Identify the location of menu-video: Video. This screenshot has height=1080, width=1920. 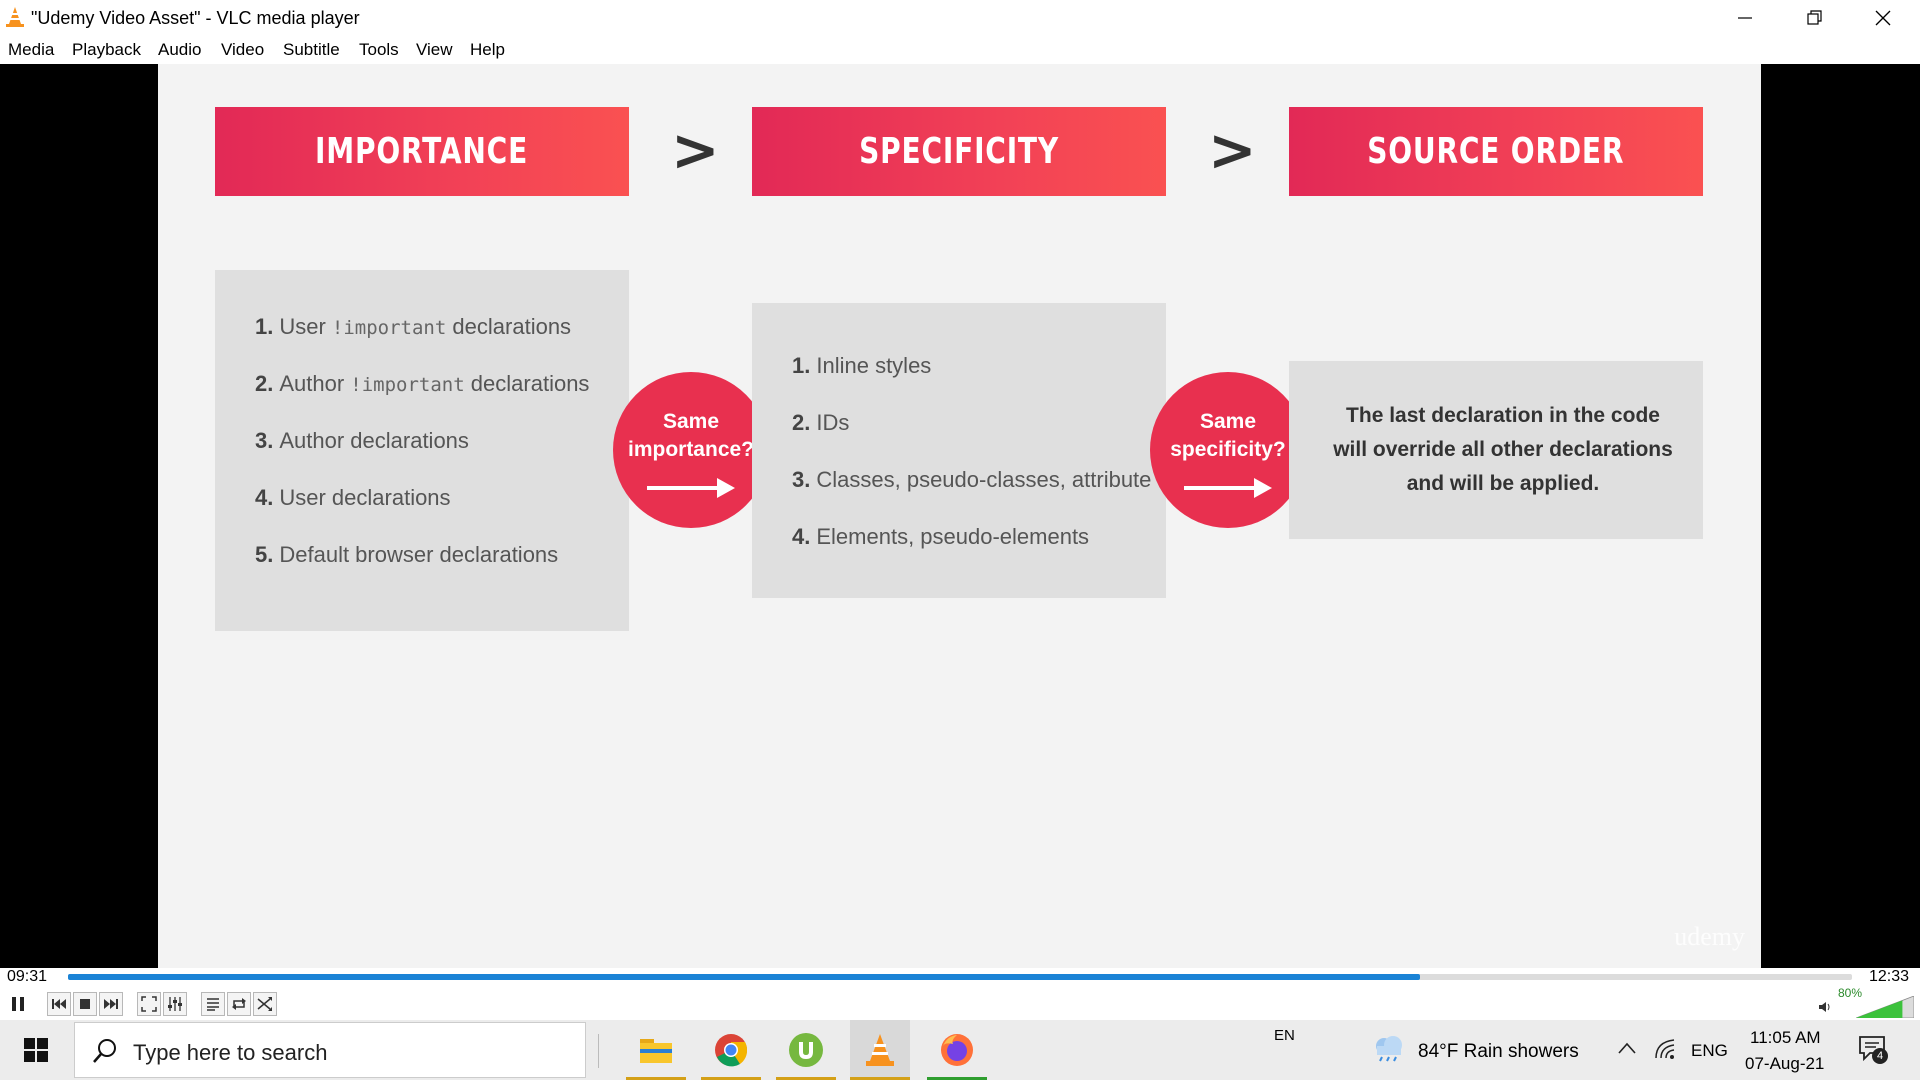
(242, 50).